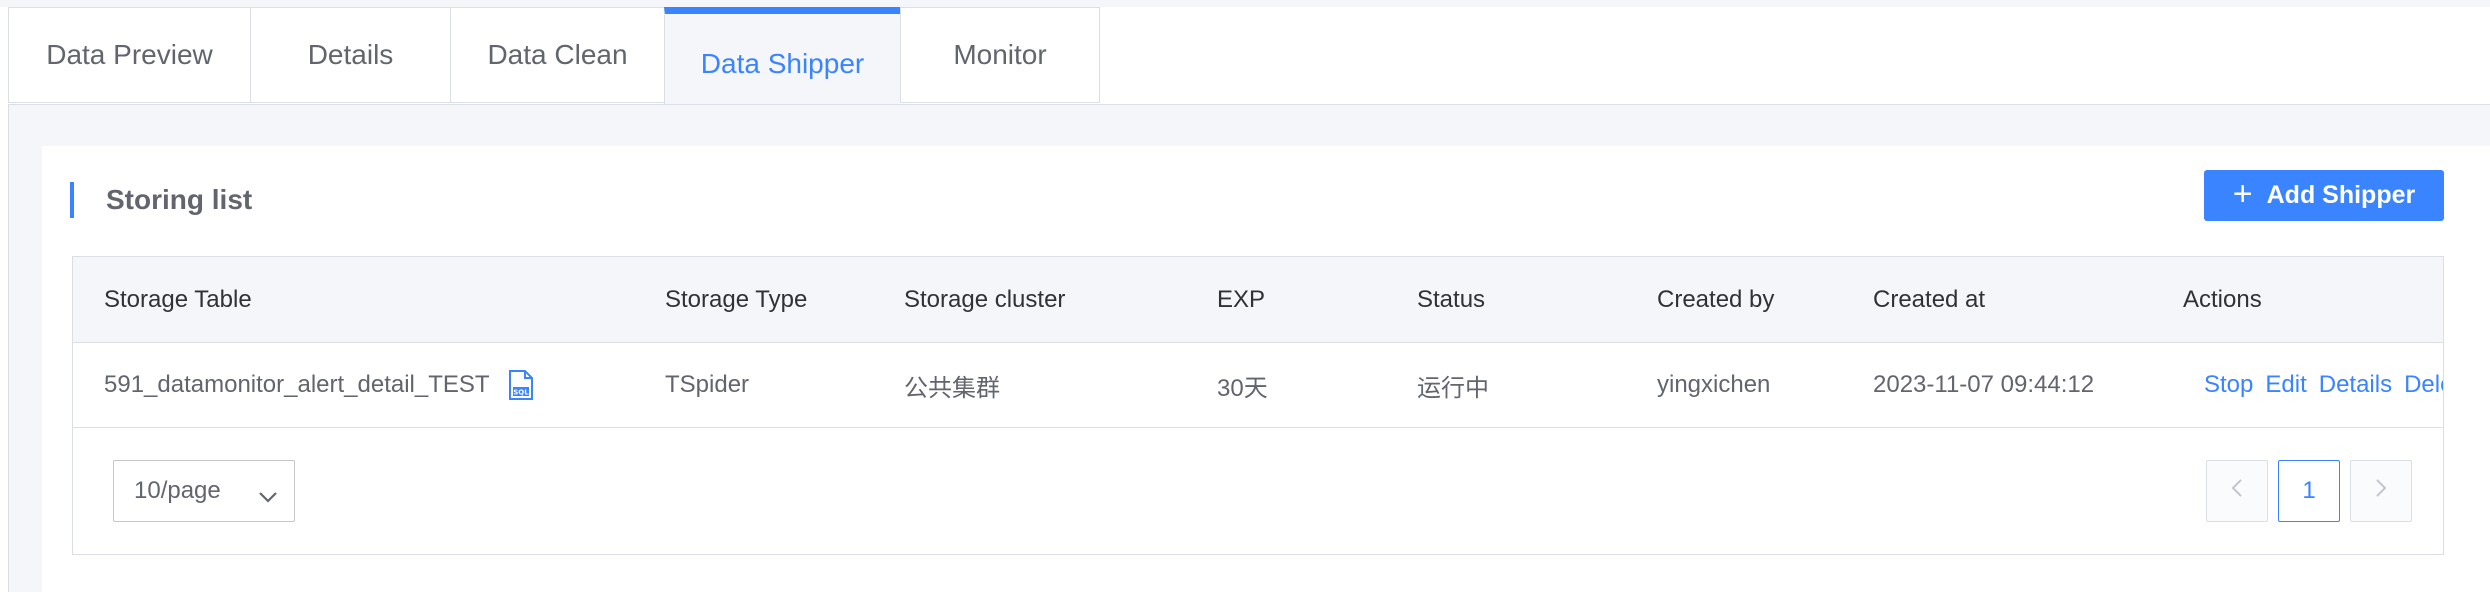 Image resolution: width=2490 pixels, height=592 pixels. I want to click on tab-data-preview: Data Preview, so click(129, 55).